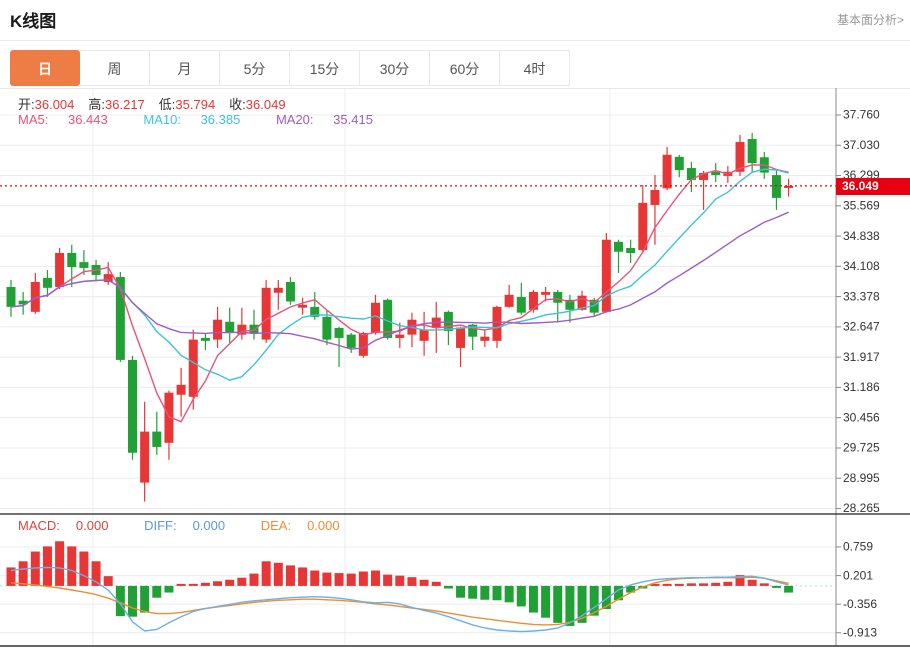  Describe the element at coordinates (535, 68) in the screenshot. I see `tab-4时: 4时` at that location.